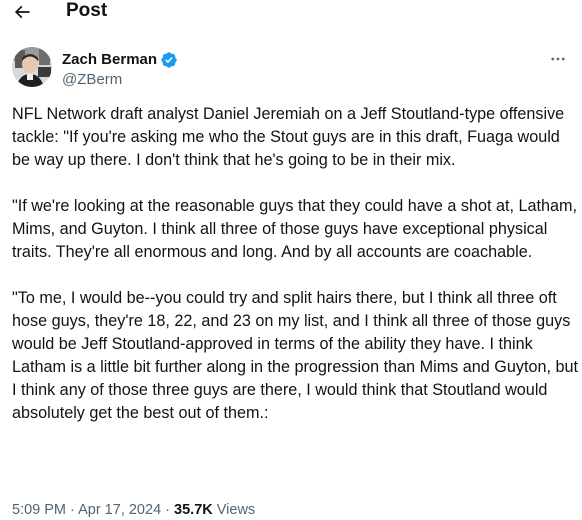  What do you see at coordinates (109, 60) in the screenshot?
I see `display-name: Zach Berman` at bounding box center [109, 60].